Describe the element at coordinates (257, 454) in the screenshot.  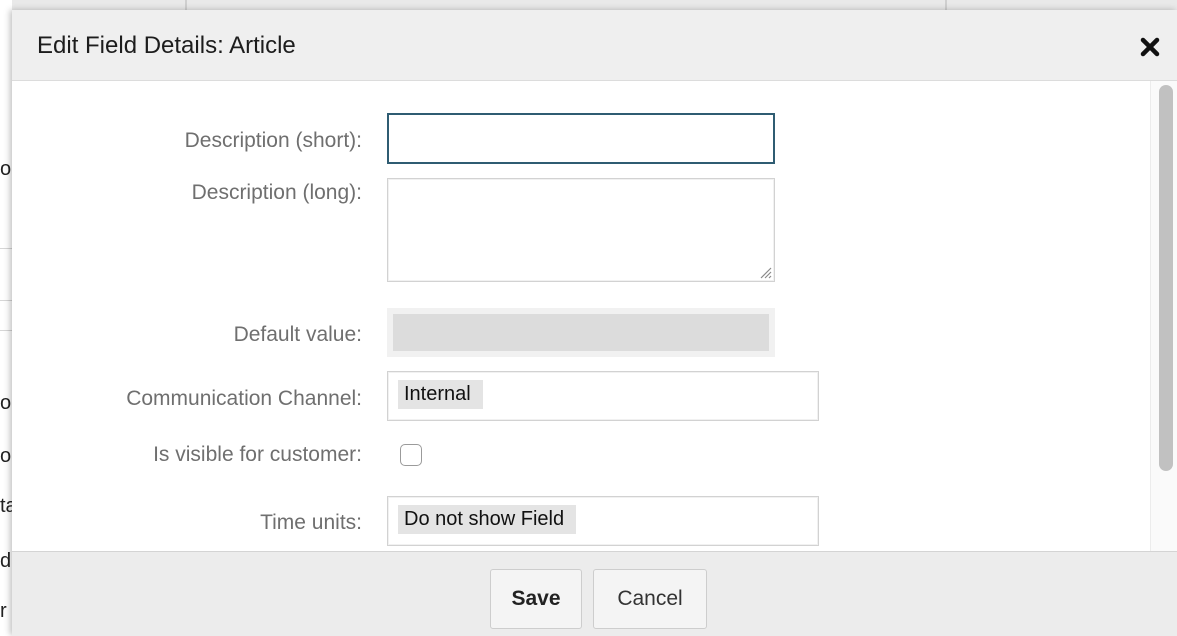
I see `visible-for-customer-label: Is visible for customer:` at that location.